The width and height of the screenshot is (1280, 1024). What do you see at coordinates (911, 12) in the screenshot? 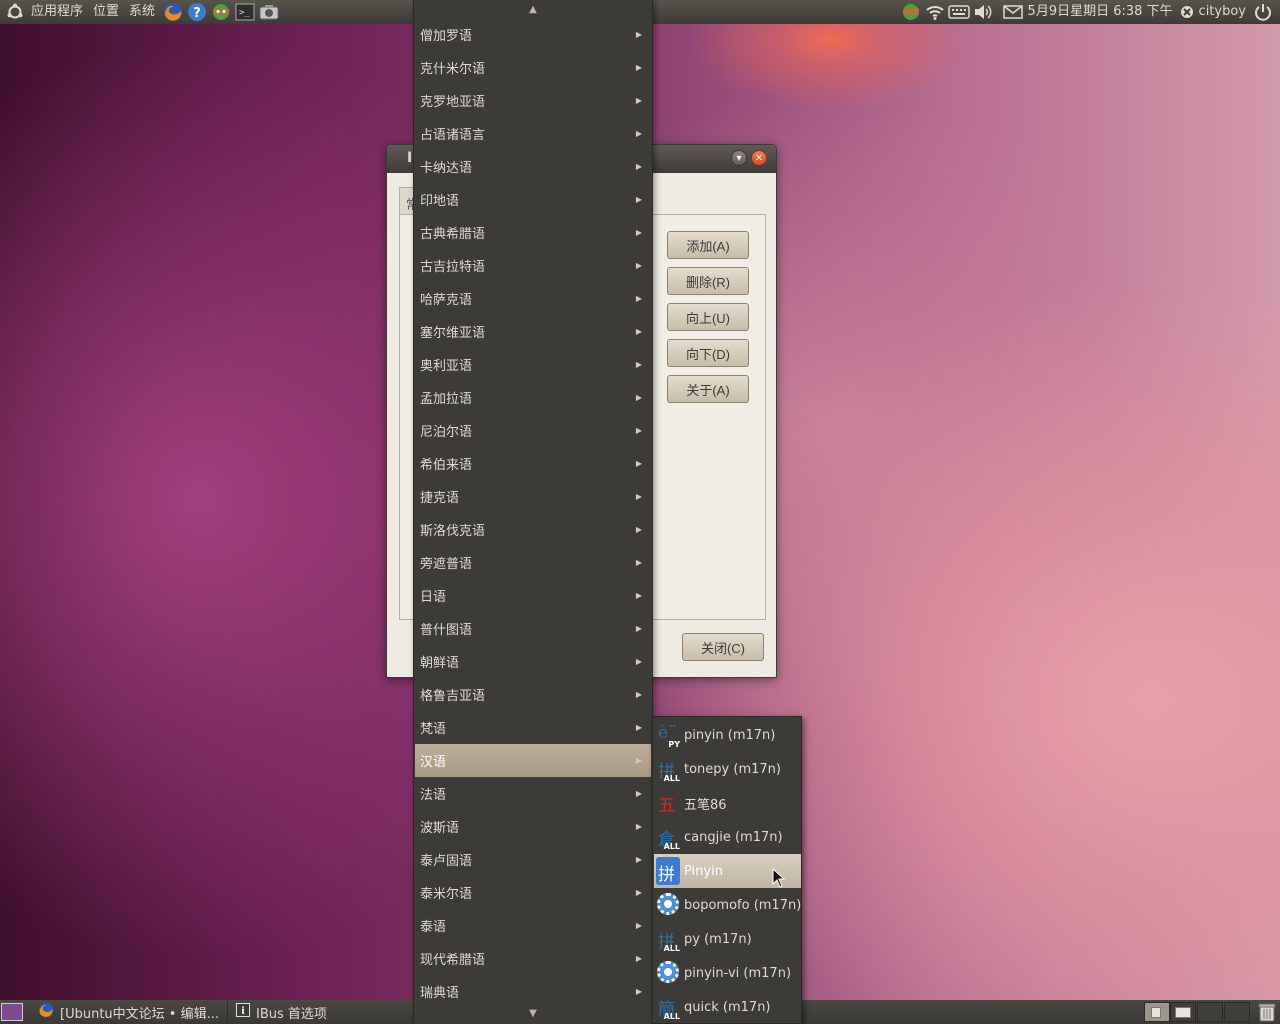
I see `tray-bandwidth-icon` at bounding box center [911, 12].